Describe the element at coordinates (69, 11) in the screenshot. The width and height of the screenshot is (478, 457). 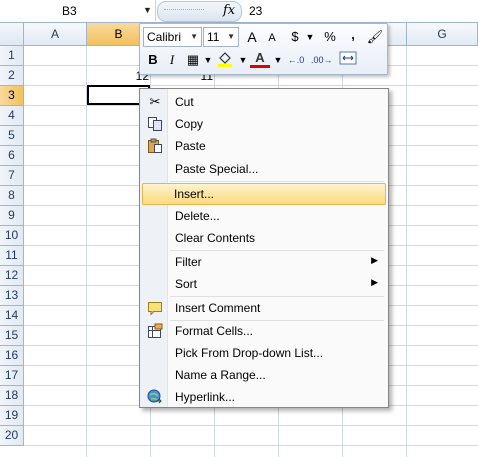
I see `name-box-value: B3` at that location.